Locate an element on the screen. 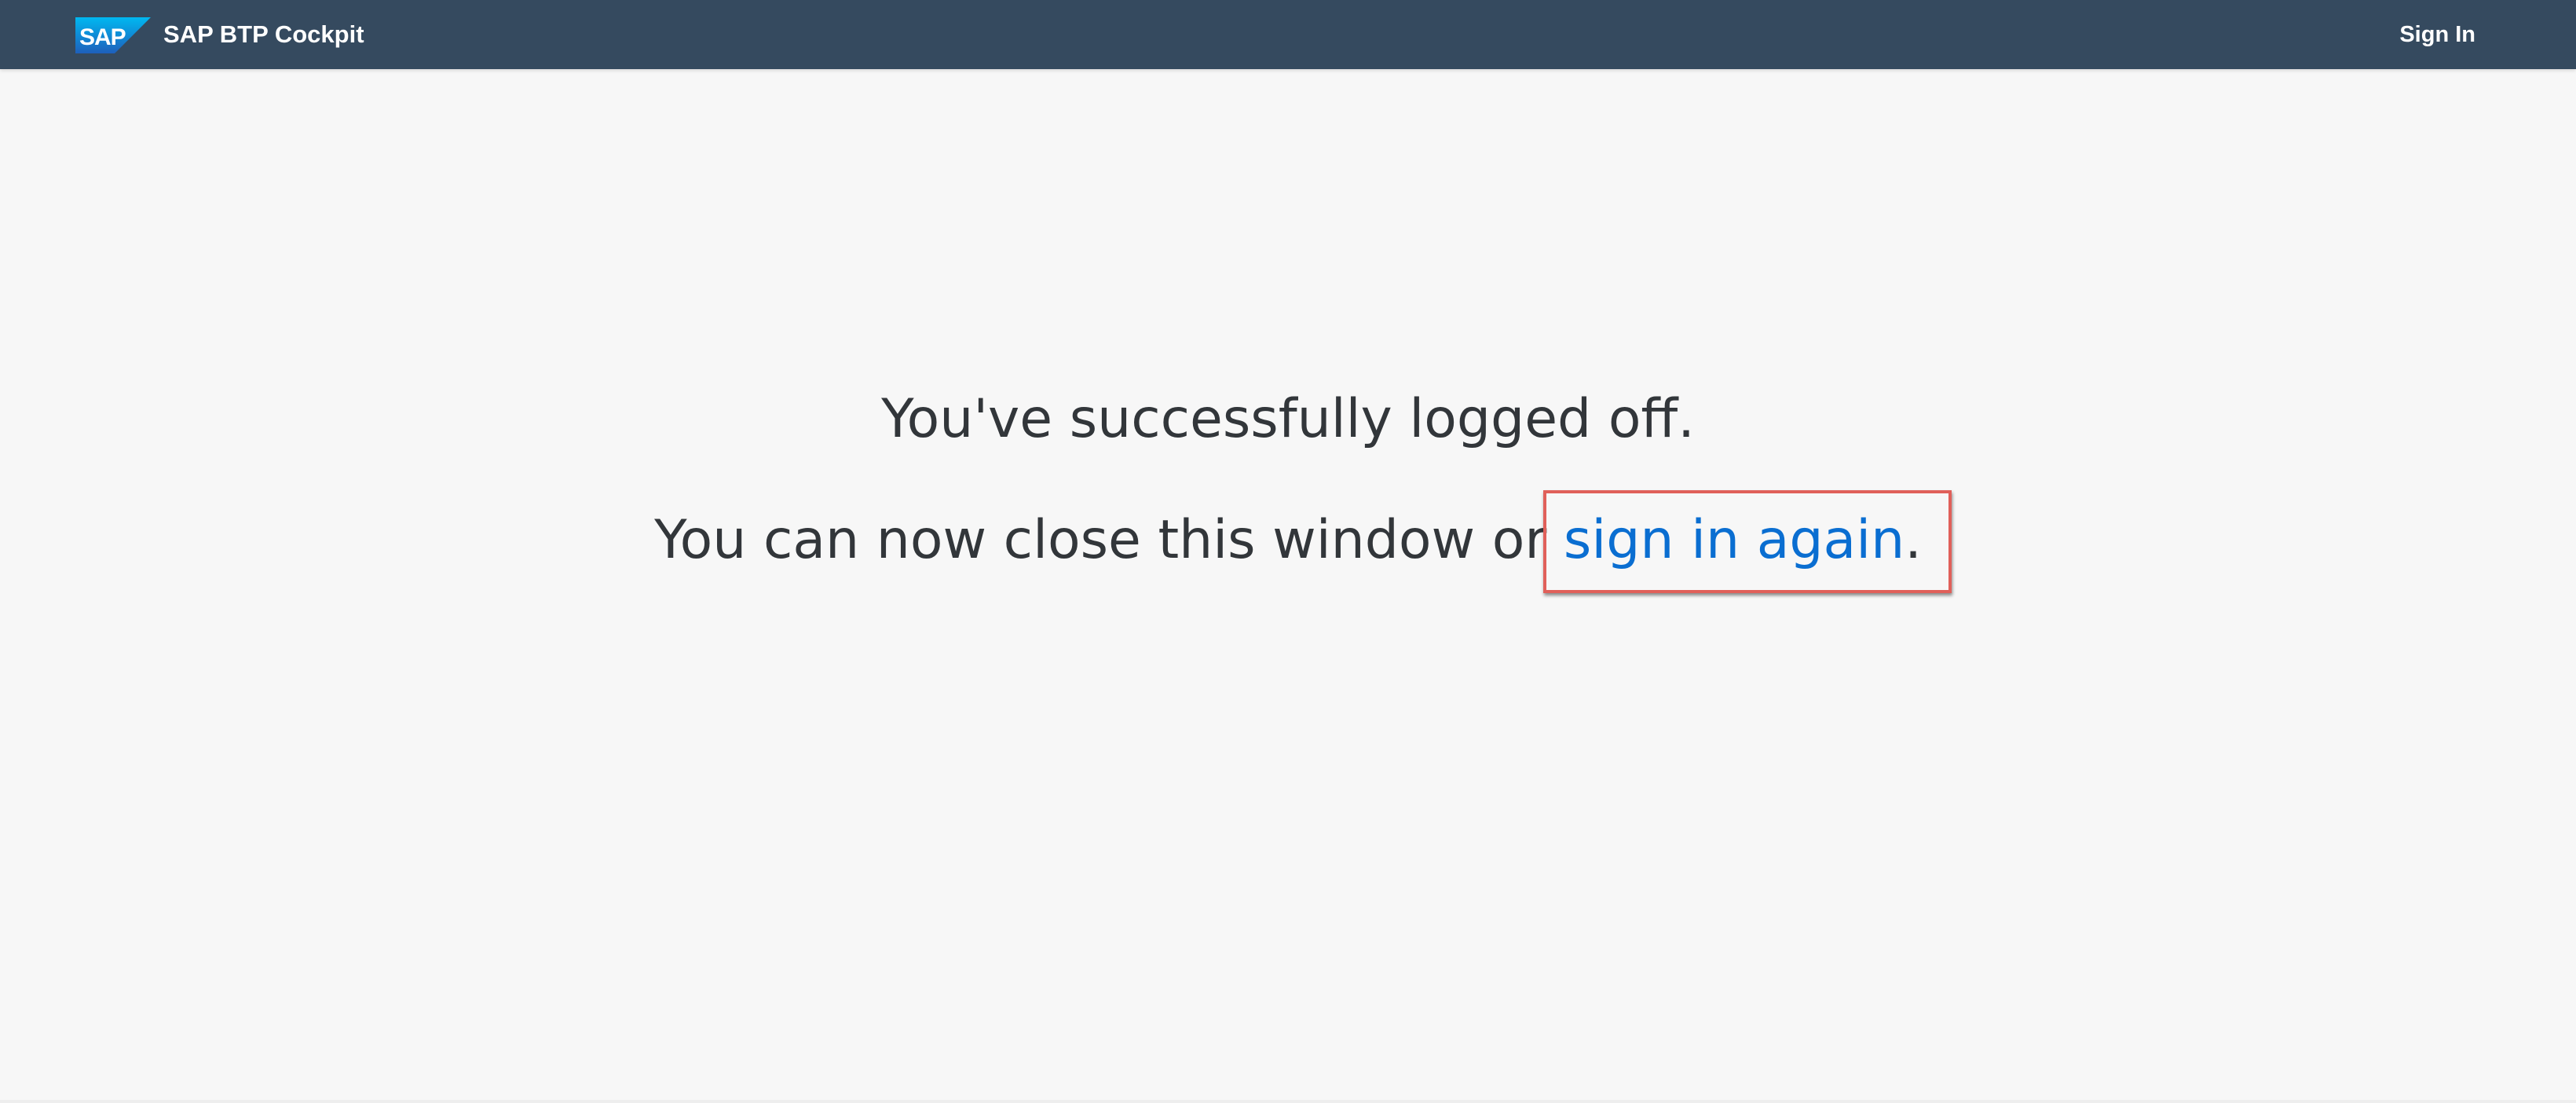 The width and height of the screenshot is (2576, 1103). app-title: SAP BTP Cockpit is located at coordinates (264, 34).